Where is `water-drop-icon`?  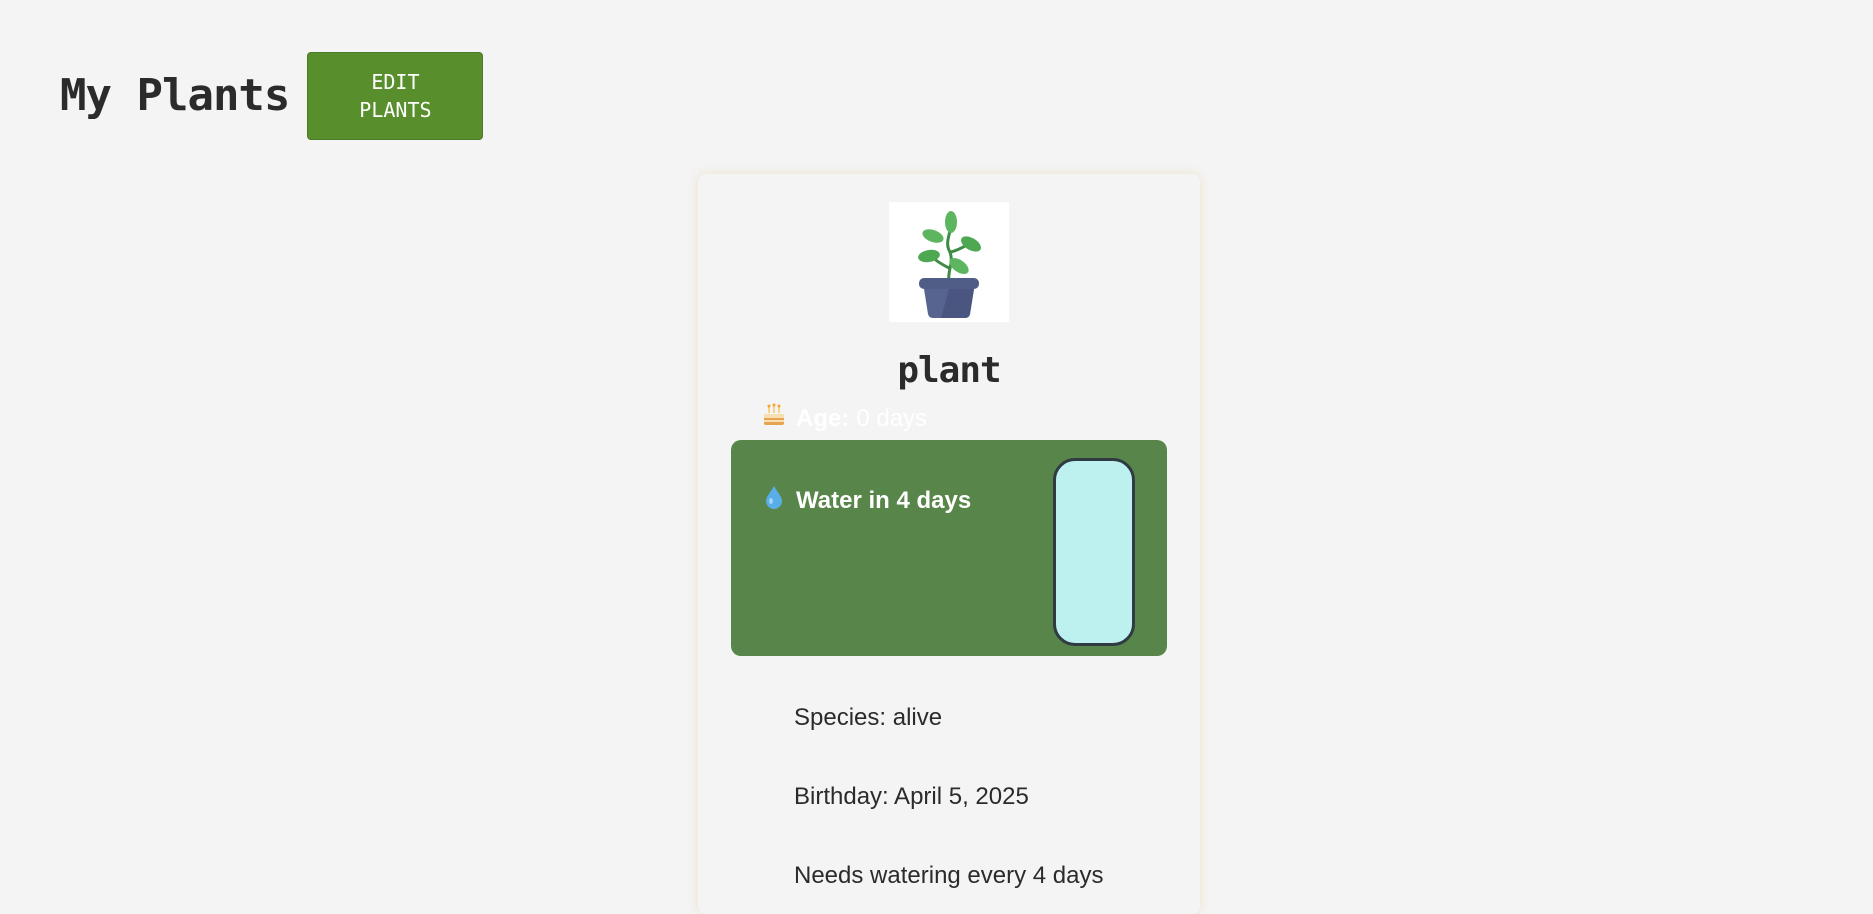
water-drop-icon is located at coordinates (778, 500).